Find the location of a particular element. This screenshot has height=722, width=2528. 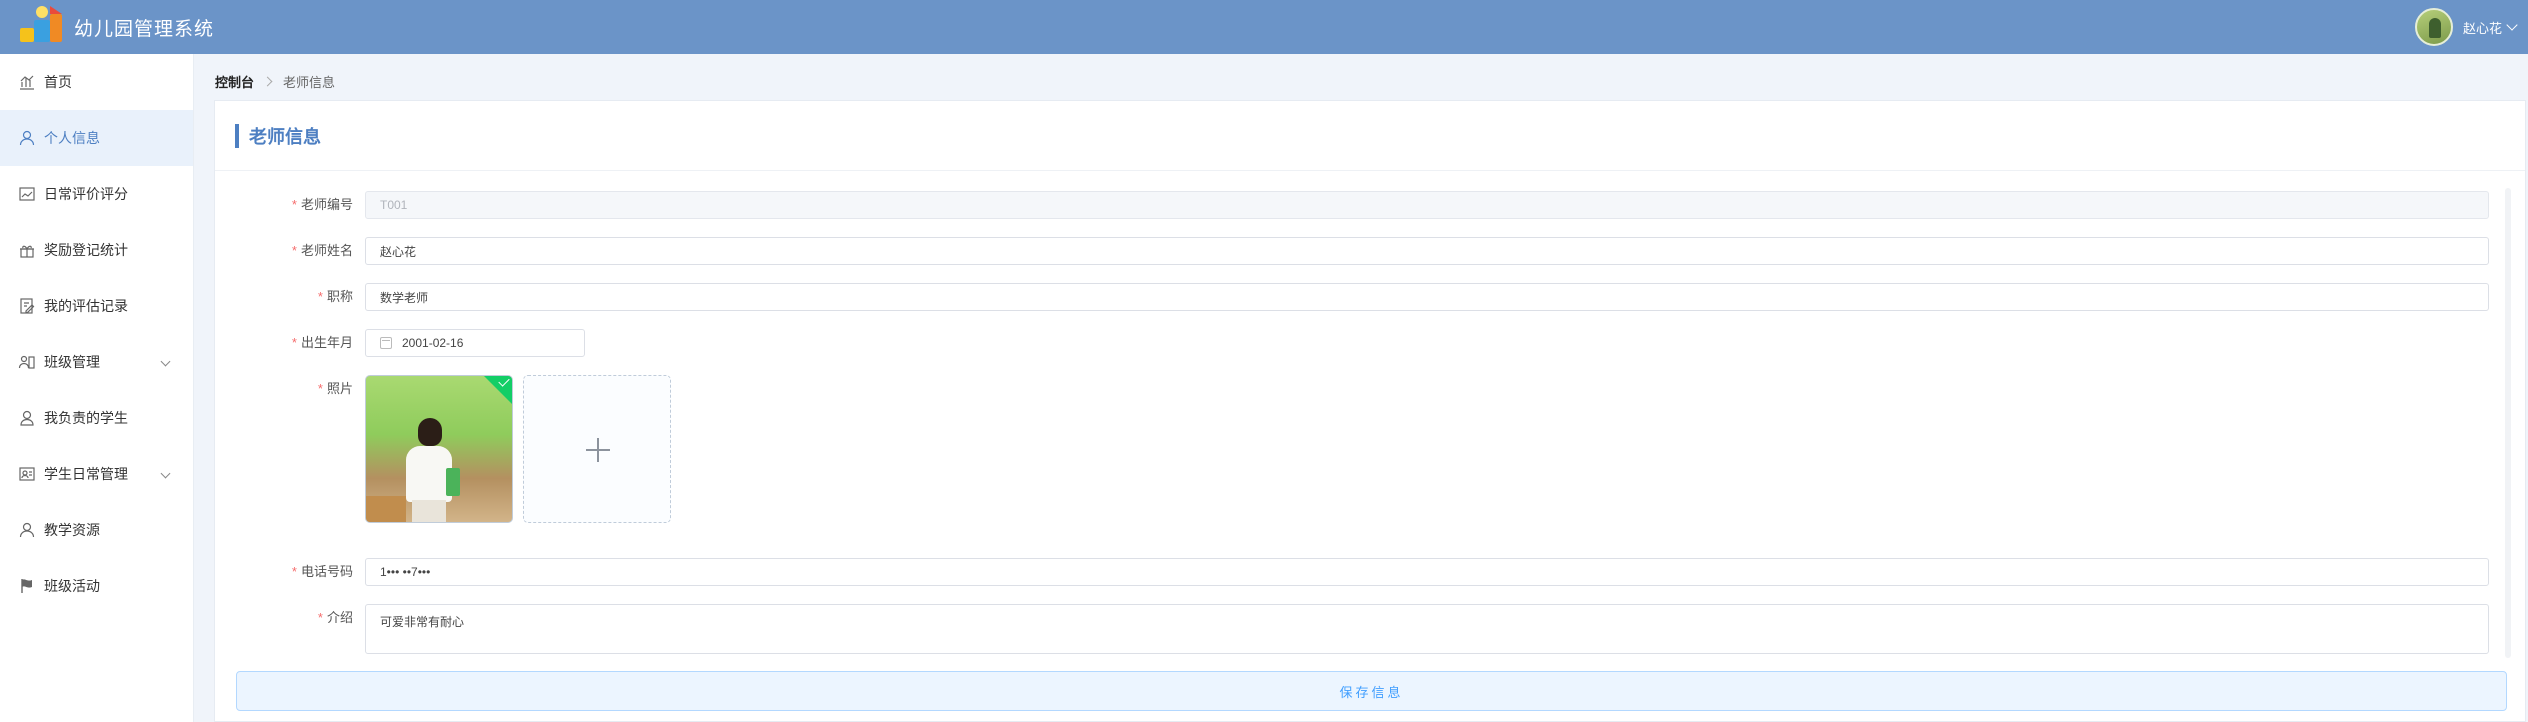

sidebar-item-student-daily: 学生日常管理 is located at coordinates (96, 474).